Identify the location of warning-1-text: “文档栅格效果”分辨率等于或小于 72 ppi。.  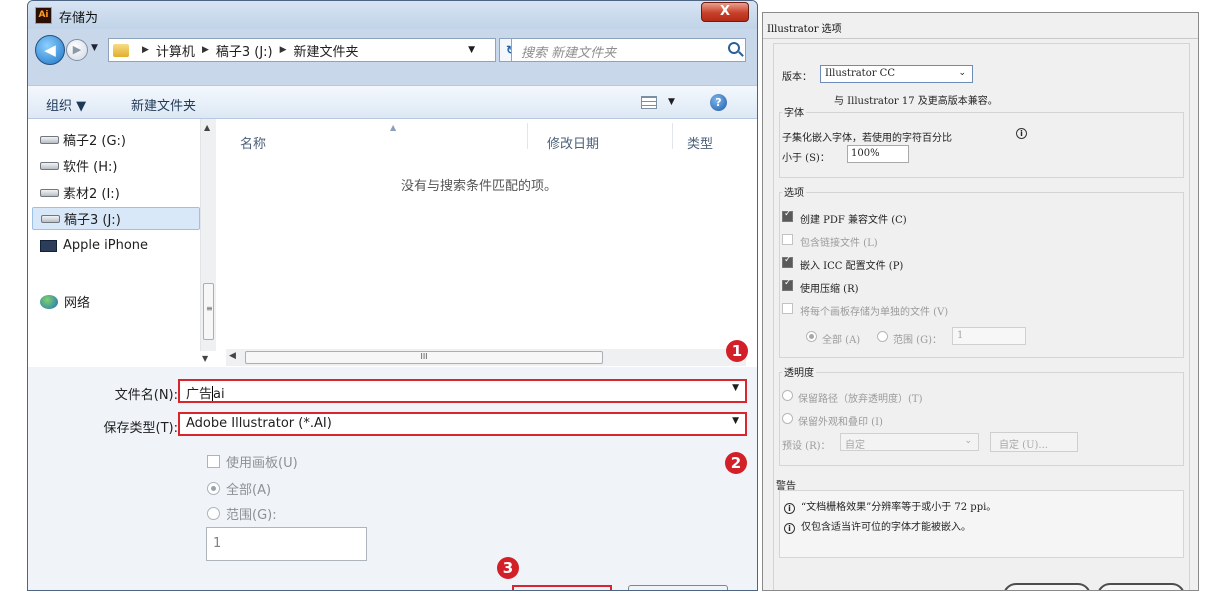
(899, 507).